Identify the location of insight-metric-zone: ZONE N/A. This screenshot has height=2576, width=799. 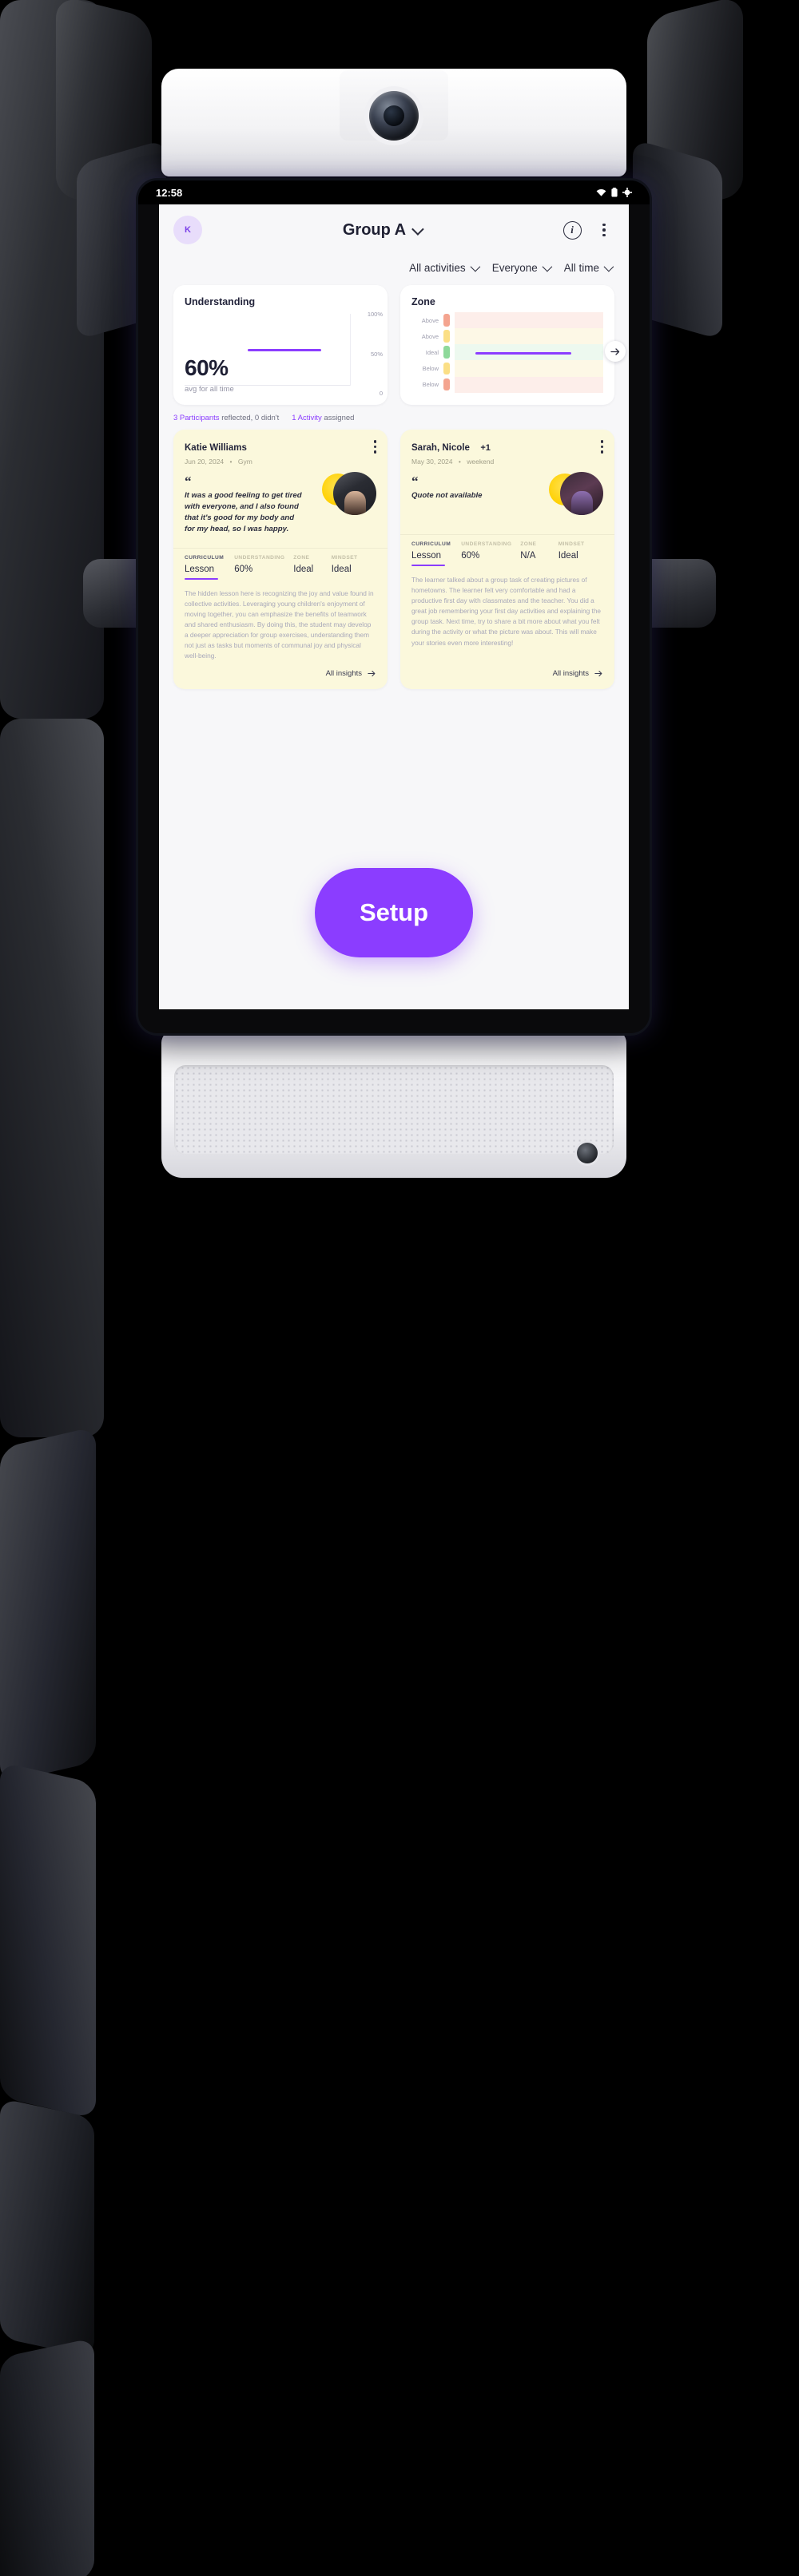
(539, 553).